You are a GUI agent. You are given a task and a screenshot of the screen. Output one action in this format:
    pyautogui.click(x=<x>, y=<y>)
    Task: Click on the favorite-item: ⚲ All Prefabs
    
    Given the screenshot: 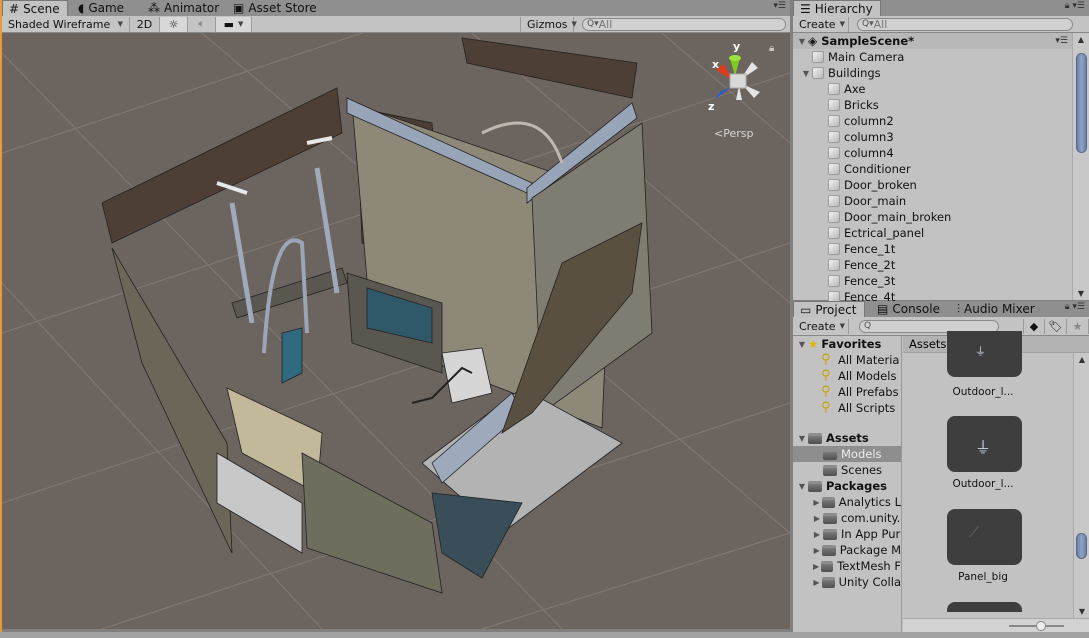 What is the action you would take?
    pyautogui.click(x=847, y=392)
    